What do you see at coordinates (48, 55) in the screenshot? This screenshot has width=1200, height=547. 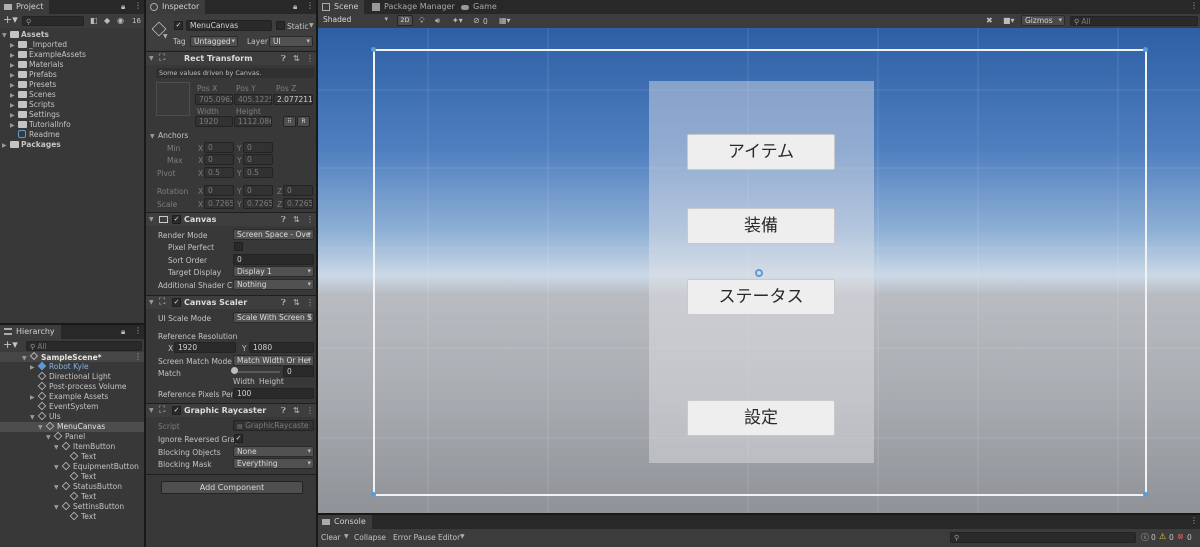 I see `tree-item: ▶ ExampleAssets` at bounding box center [48, 55].